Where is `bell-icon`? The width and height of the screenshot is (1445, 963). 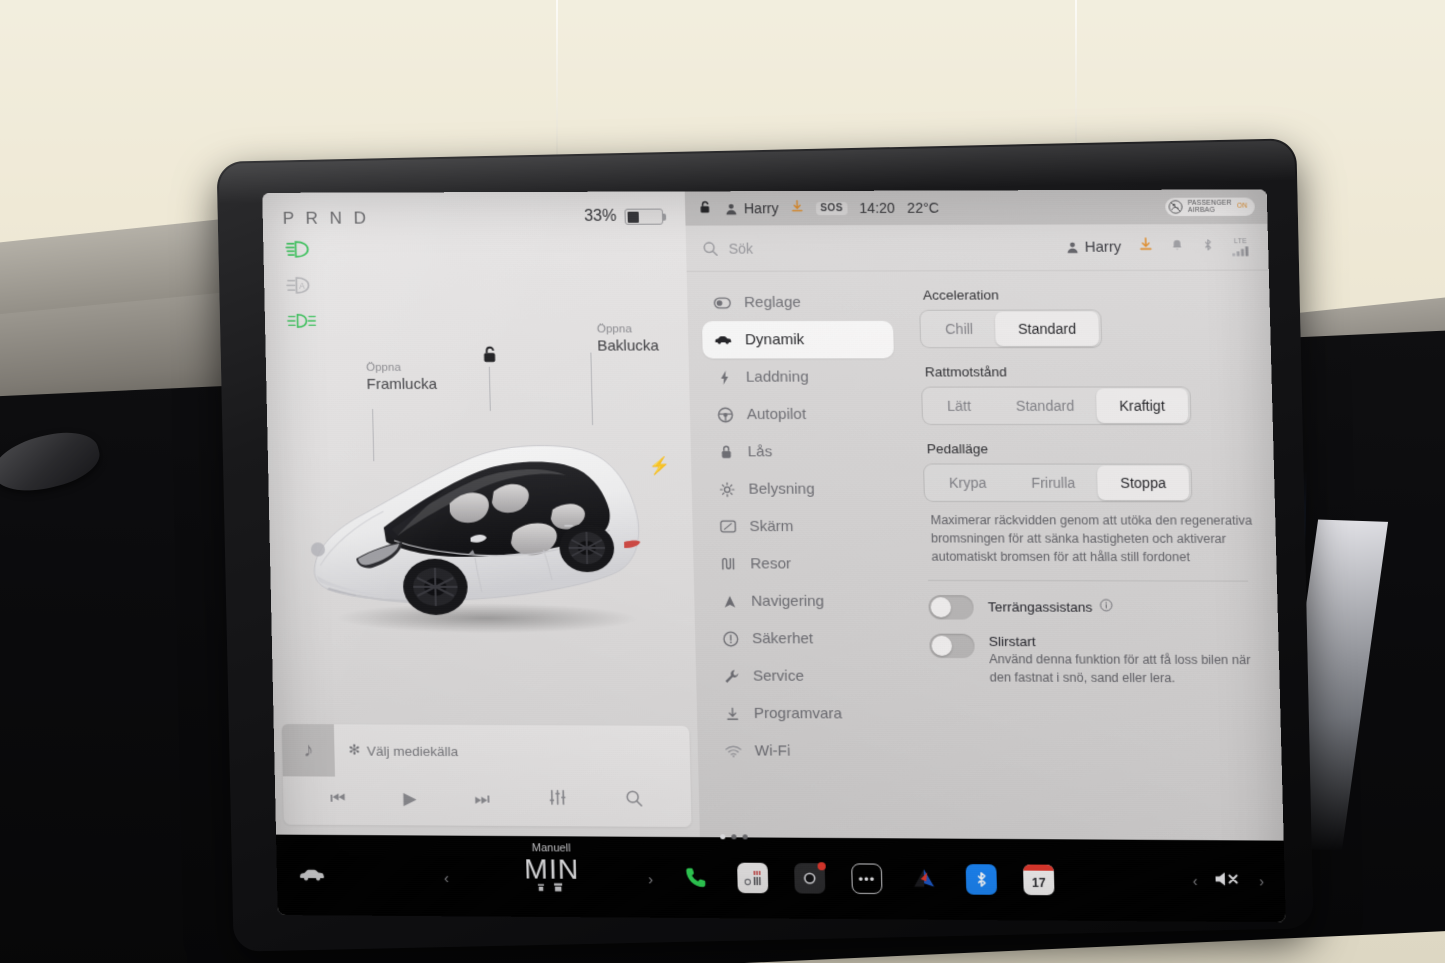
bell-icon is located at coordinates (1177, 247).